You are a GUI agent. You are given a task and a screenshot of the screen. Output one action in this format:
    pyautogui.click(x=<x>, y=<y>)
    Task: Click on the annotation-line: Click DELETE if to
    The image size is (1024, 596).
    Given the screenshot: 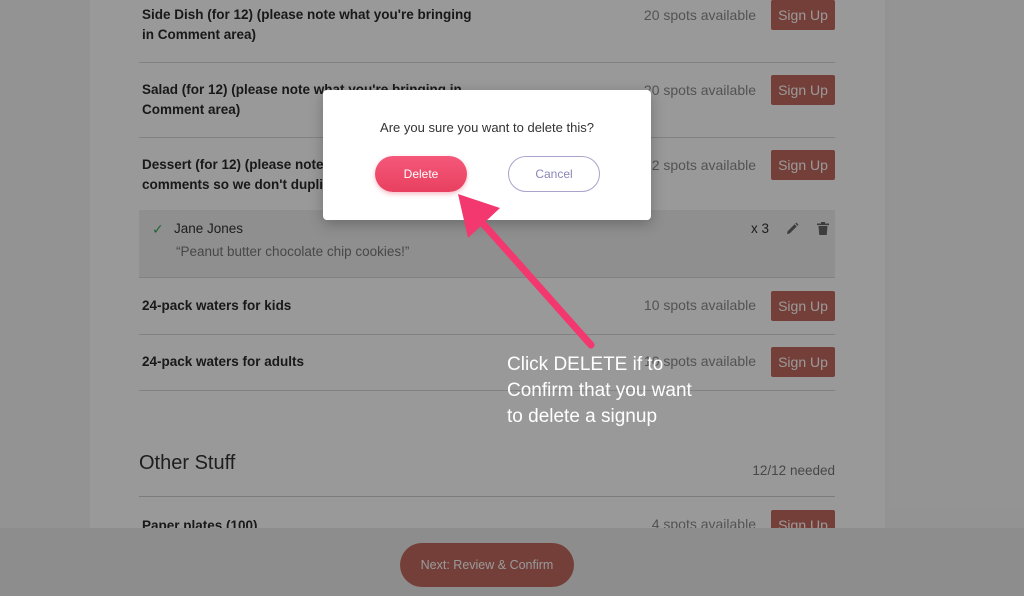 What is the action you would take?
    pyautogui.click(x=585, y=364)
    